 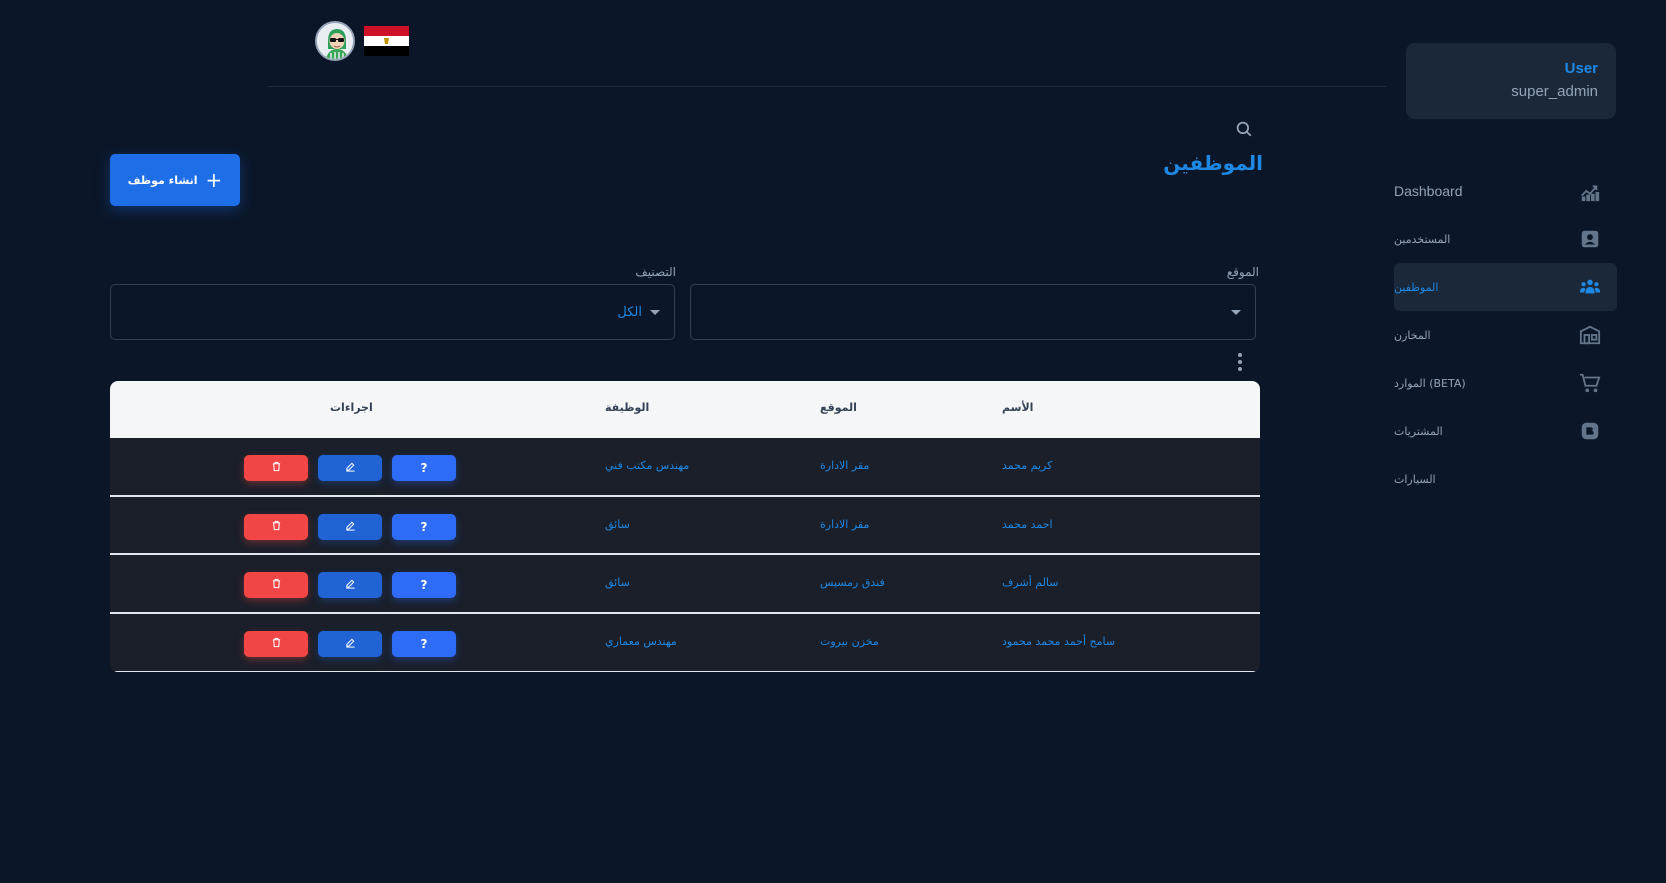 I want to click on employee-name-cell: كريم محمد, so click(x=1027, y=465).